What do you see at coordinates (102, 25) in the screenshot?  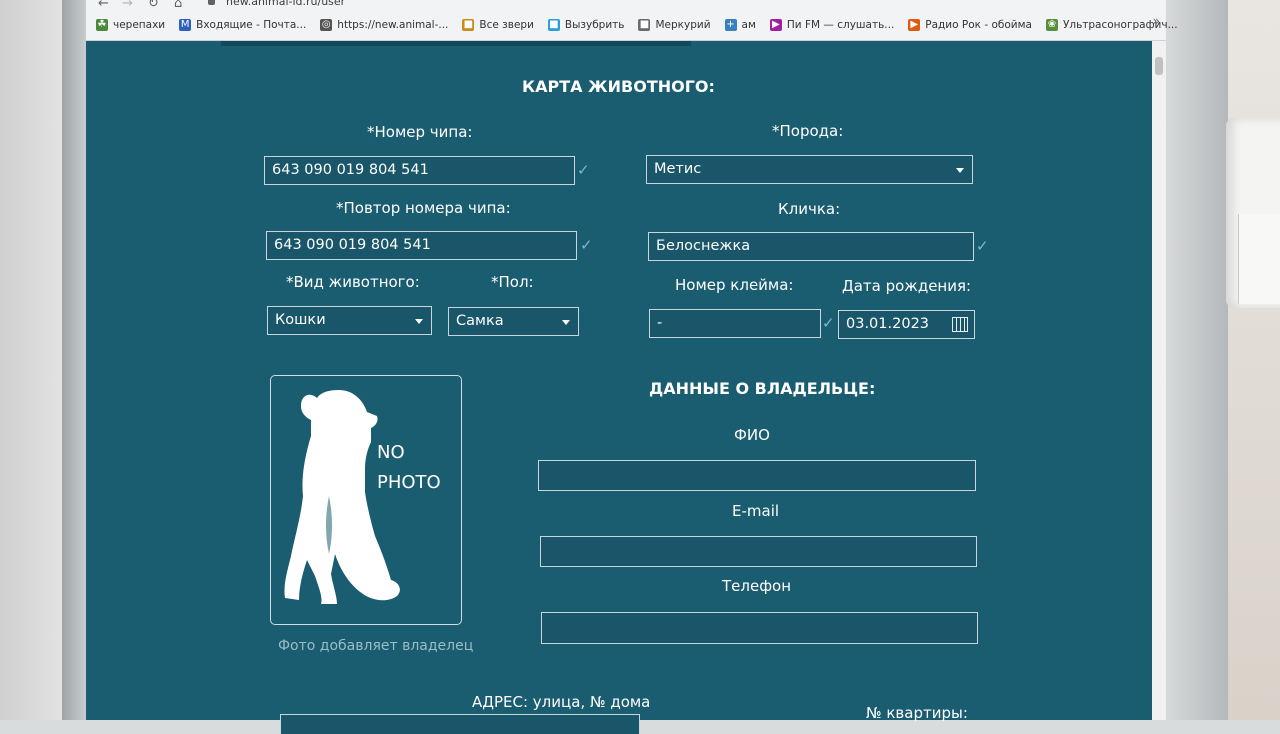 I see `turtle-icon: ☘` at bounding box center [102, 25].